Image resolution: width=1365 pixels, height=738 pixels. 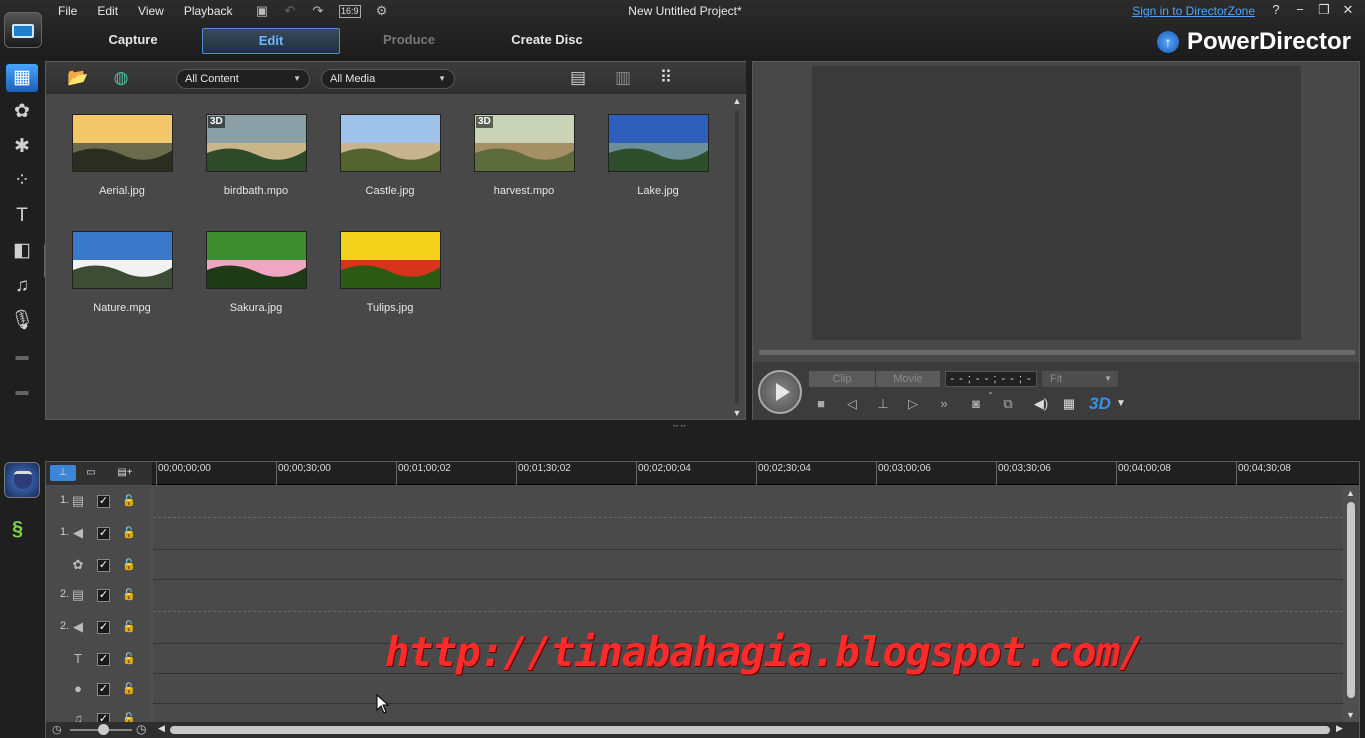 I want to click on media-item: Castle.jpg, so click(x=381, y=149).